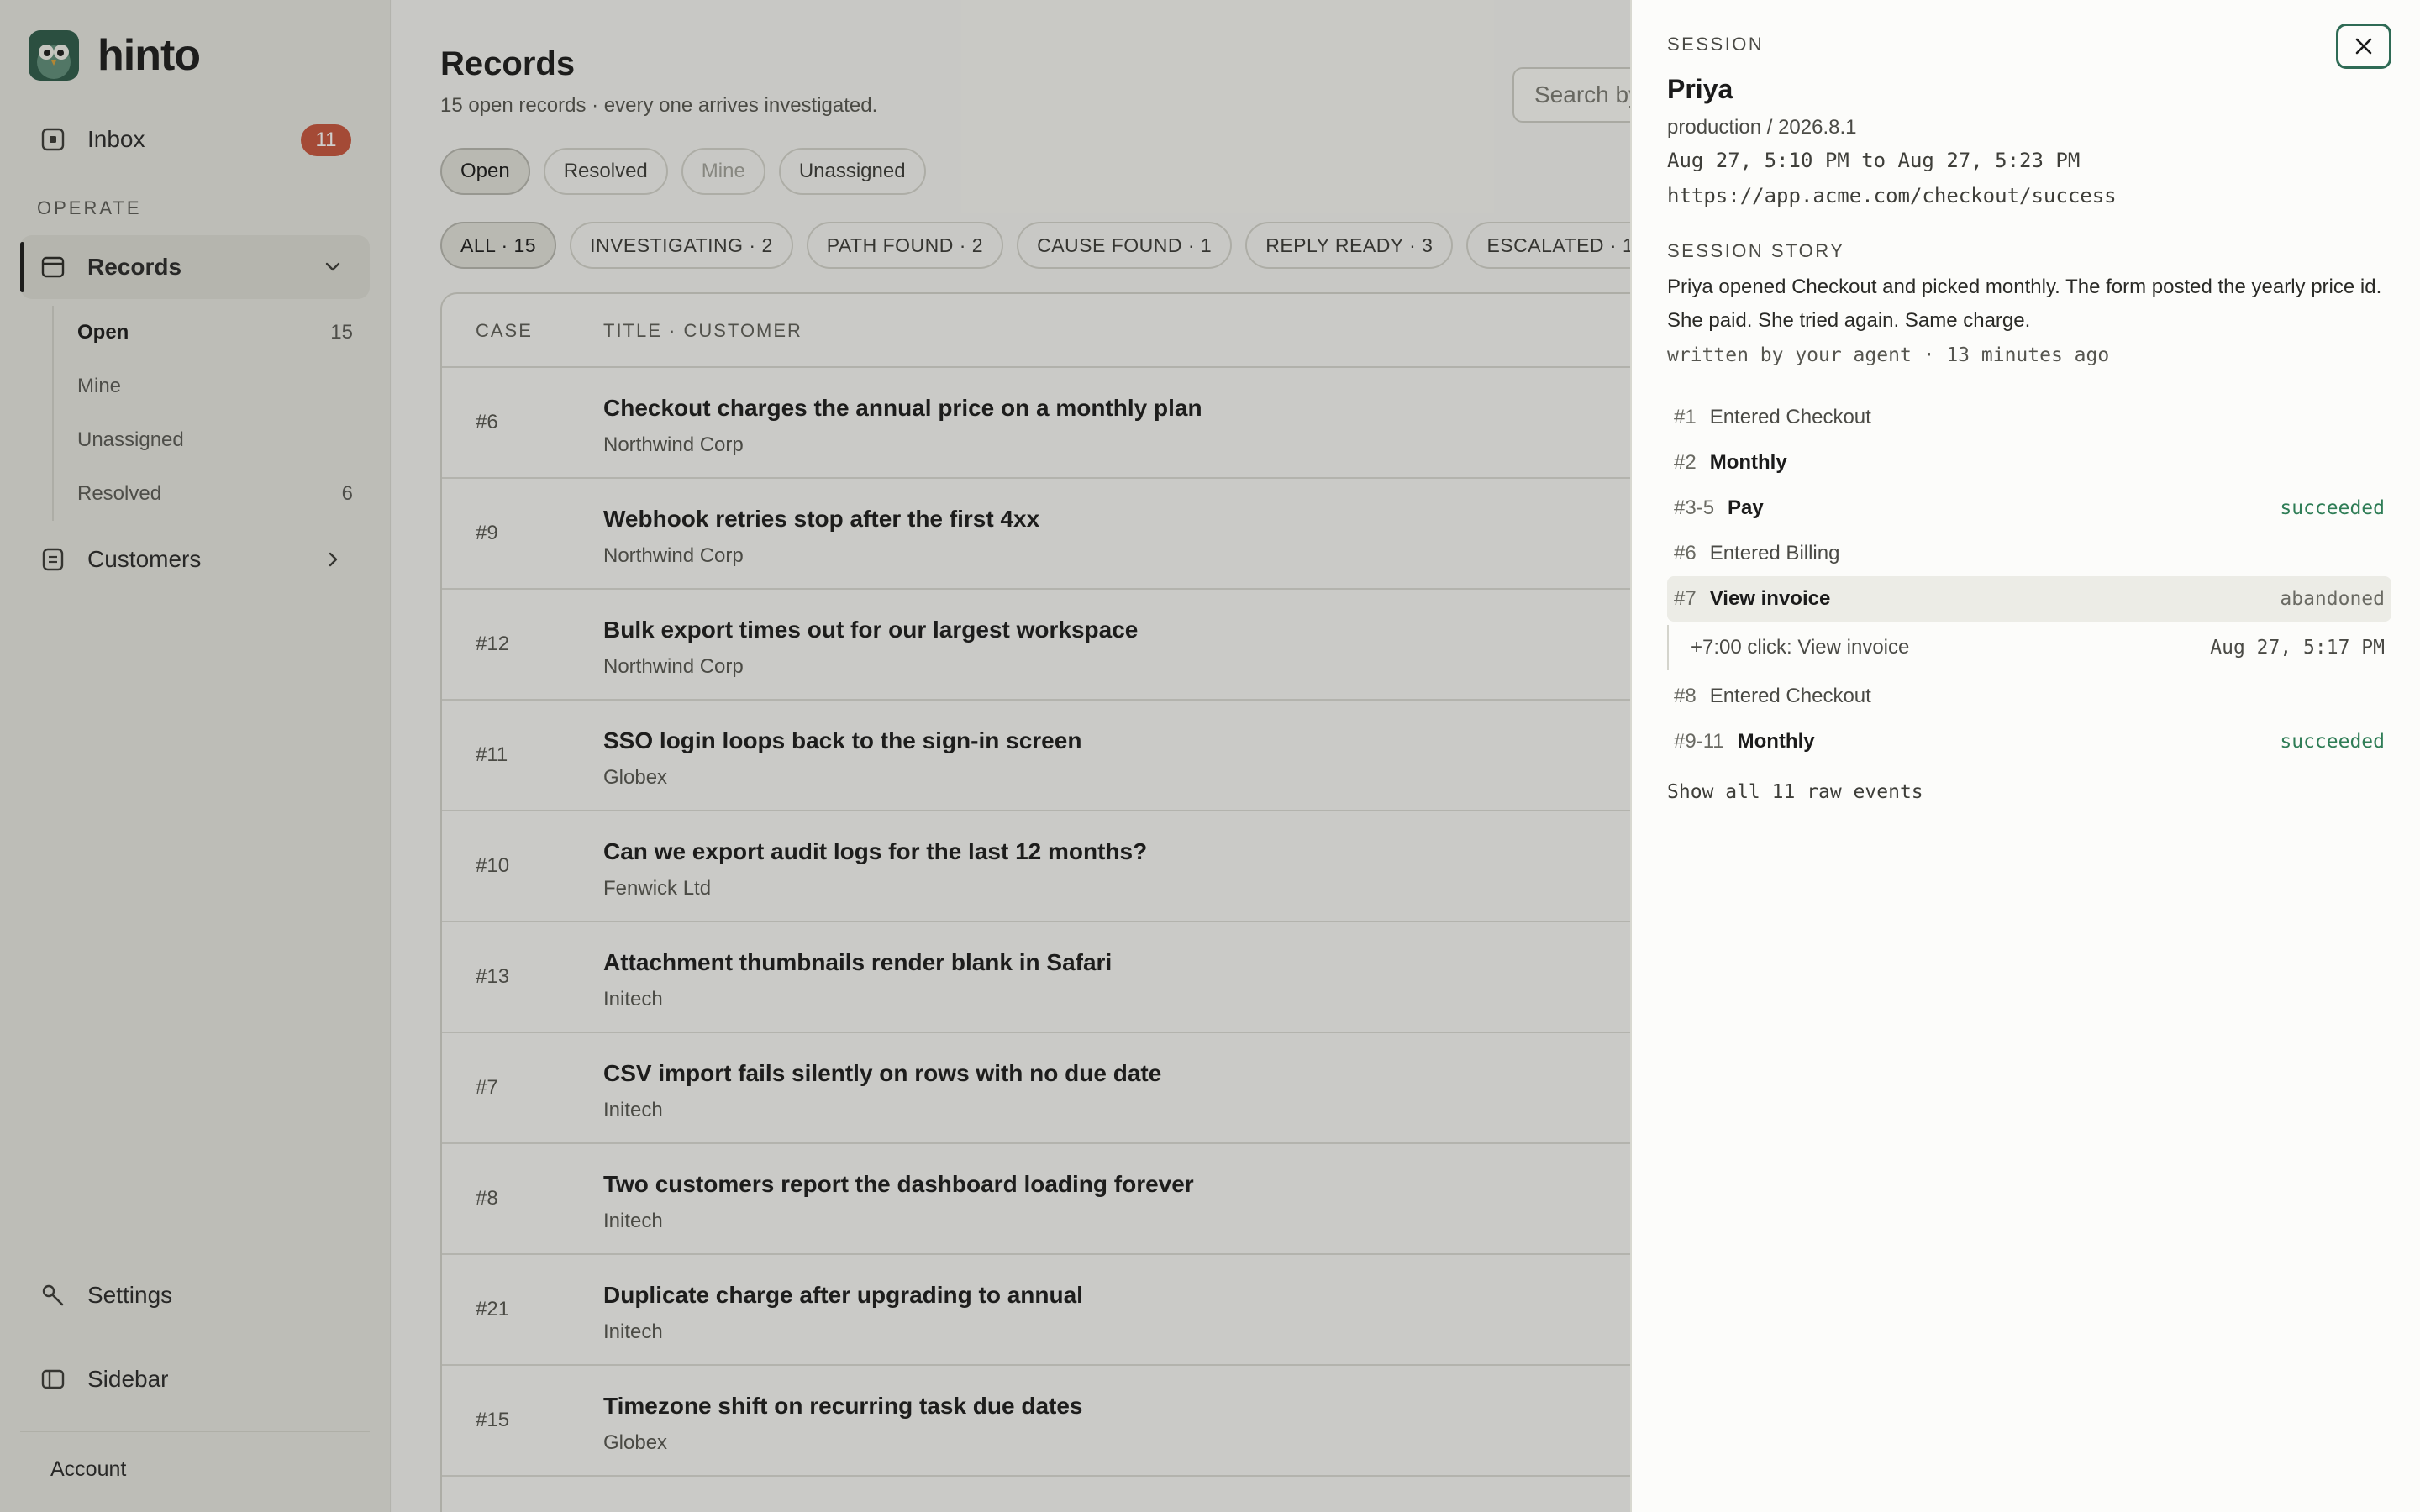 The width and height of the screenshot is (2420, 1512). I want to click on event-label: View invoice, so click(1770, 598).